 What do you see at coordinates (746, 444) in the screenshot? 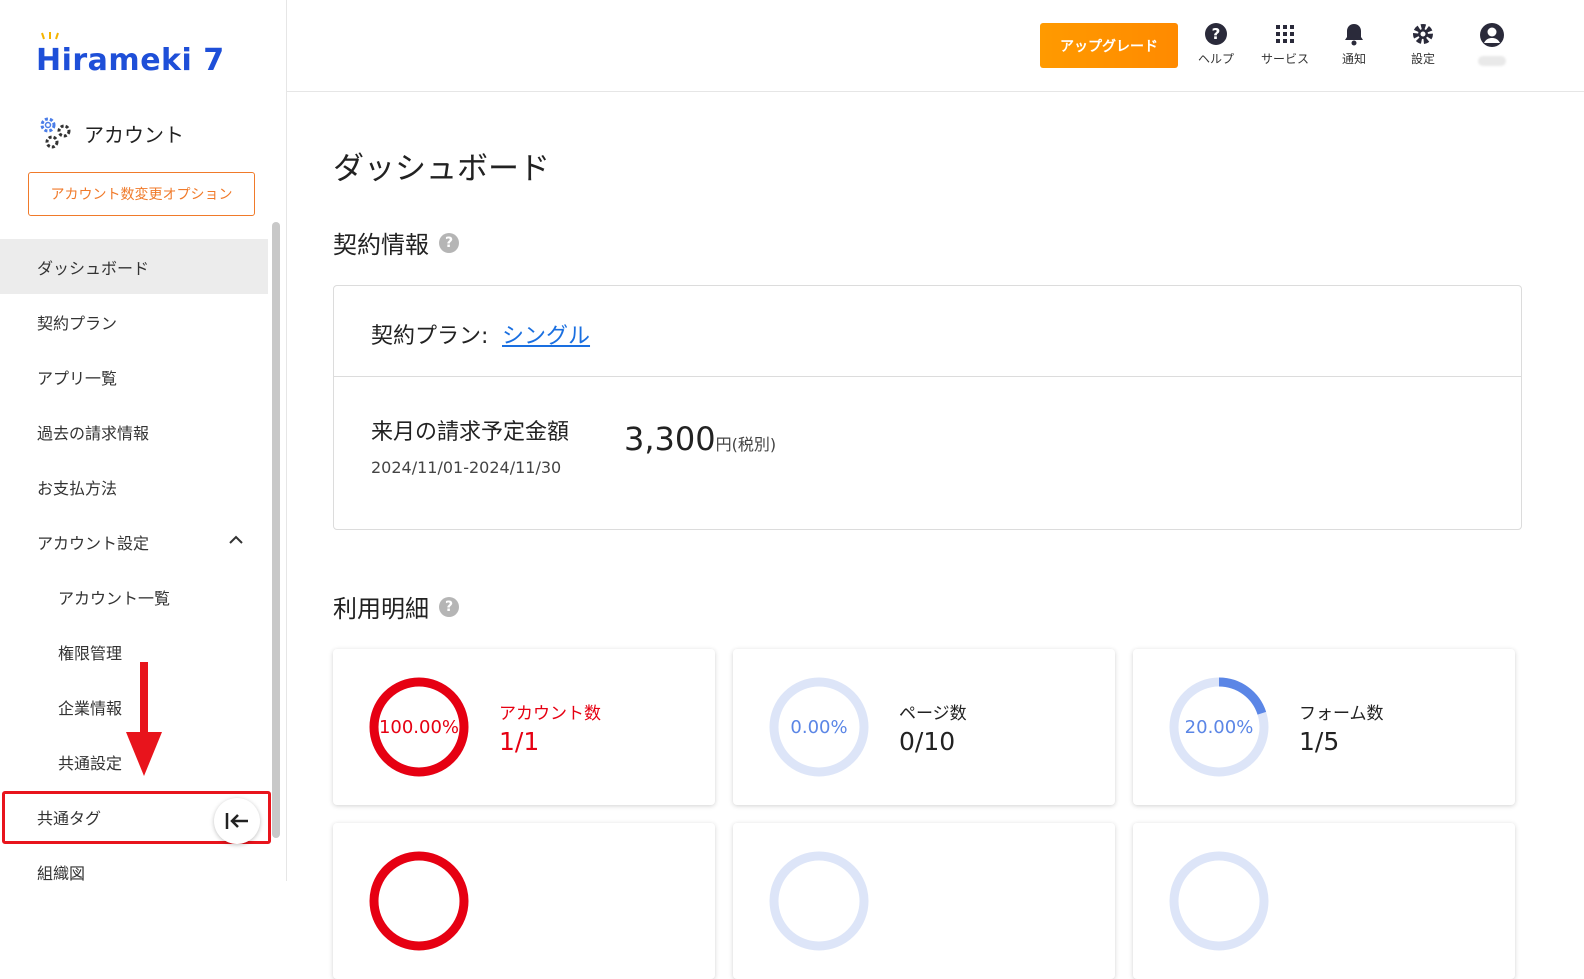
I see `billing-amount-unit: 円(税別)` at bounding box center [746, 444].